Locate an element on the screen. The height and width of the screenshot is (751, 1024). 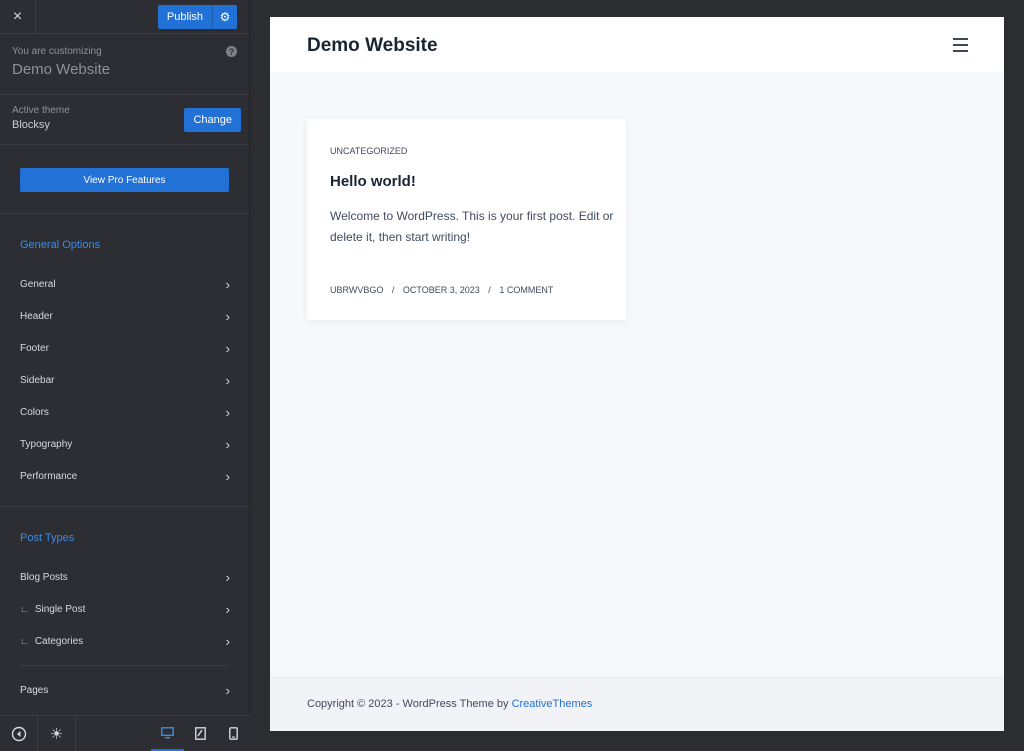
close-icon: × is located at coordinates (17, 16).